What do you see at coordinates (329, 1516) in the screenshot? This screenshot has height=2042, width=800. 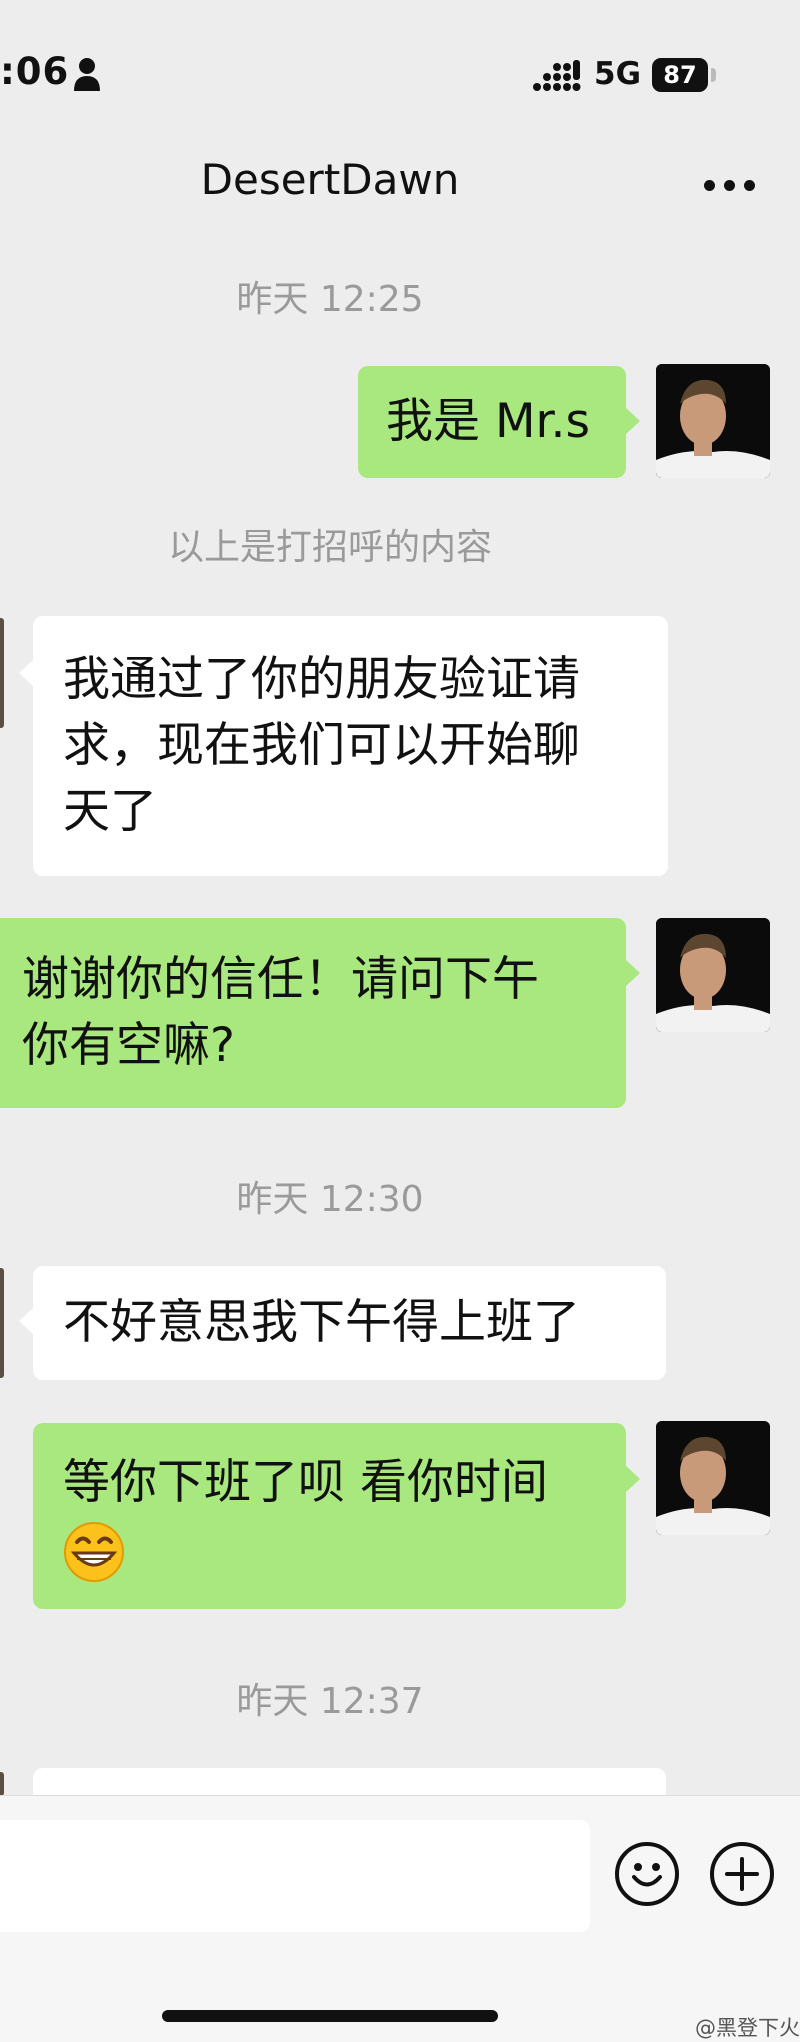 I see `message-bubble-sent: 等你下班了呗 看你时间` at bounding box center [329, 1516].